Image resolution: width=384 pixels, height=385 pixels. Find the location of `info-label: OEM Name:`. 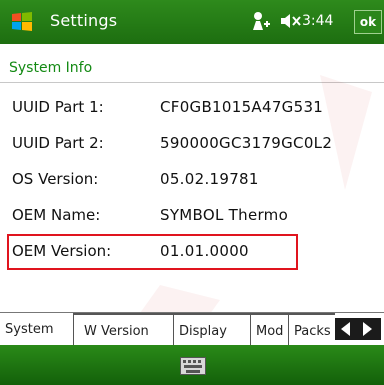

info-label: OEM Name: is located at coordinates (56, 215).